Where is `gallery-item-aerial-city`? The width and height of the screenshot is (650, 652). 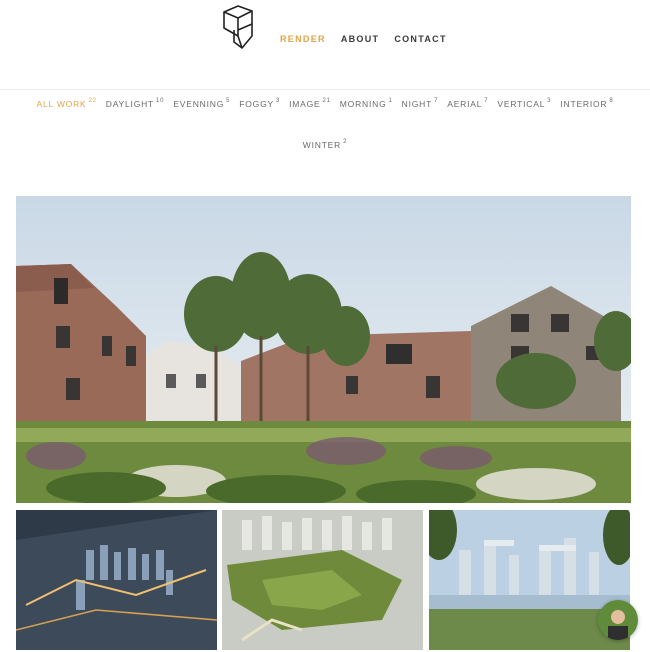
gallery-item-aerial-city is located at coordinates (116, 580).